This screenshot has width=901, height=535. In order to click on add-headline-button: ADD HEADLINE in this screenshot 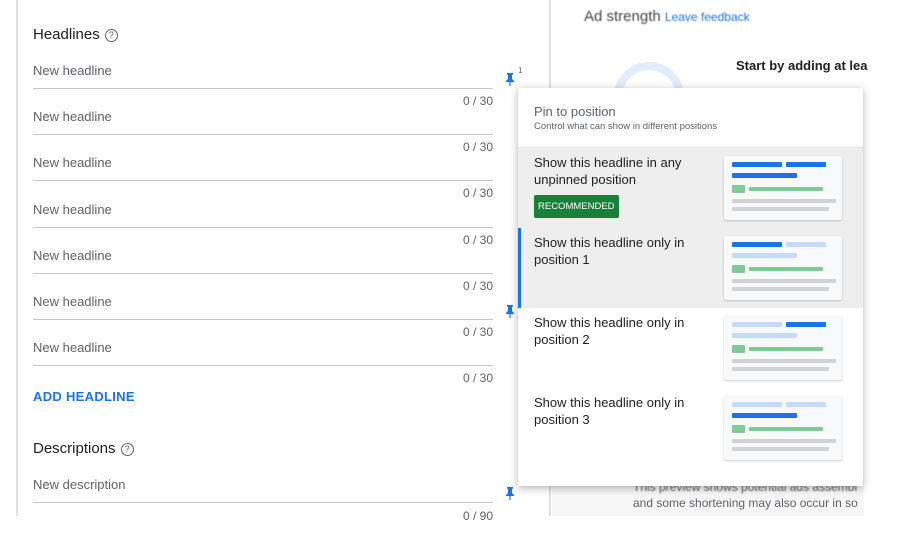, I will do `click(84, 396)`.